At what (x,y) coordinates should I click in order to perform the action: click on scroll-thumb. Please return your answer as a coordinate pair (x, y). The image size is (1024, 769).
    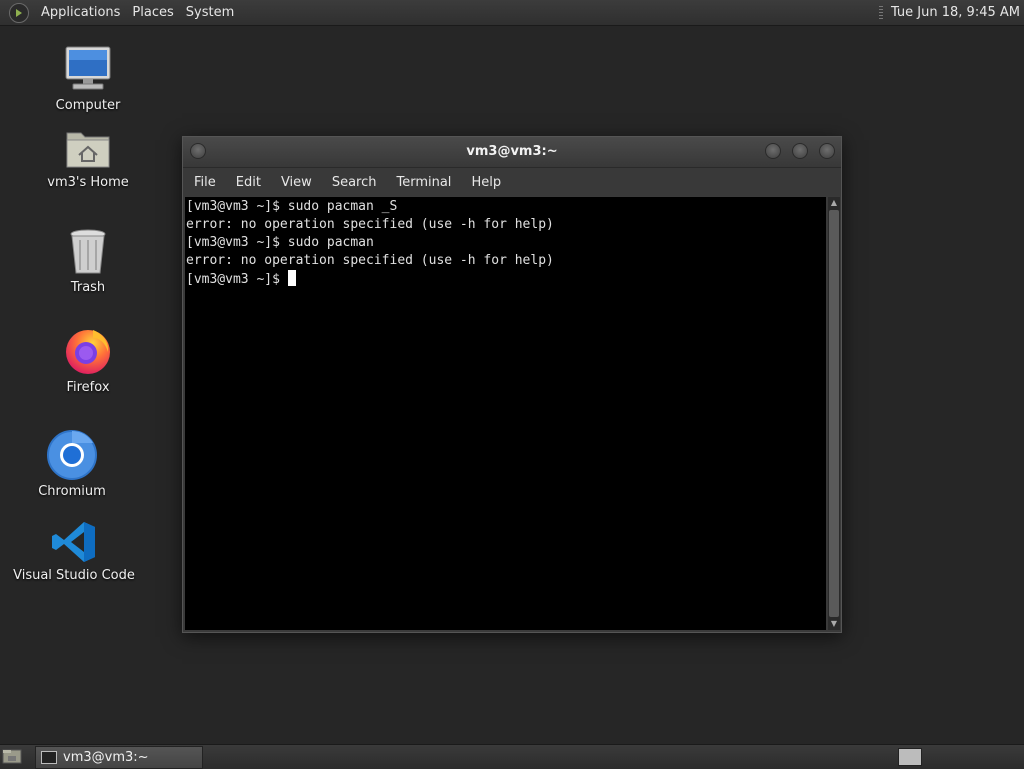
    Looking at the image, I should click on (834, 413).